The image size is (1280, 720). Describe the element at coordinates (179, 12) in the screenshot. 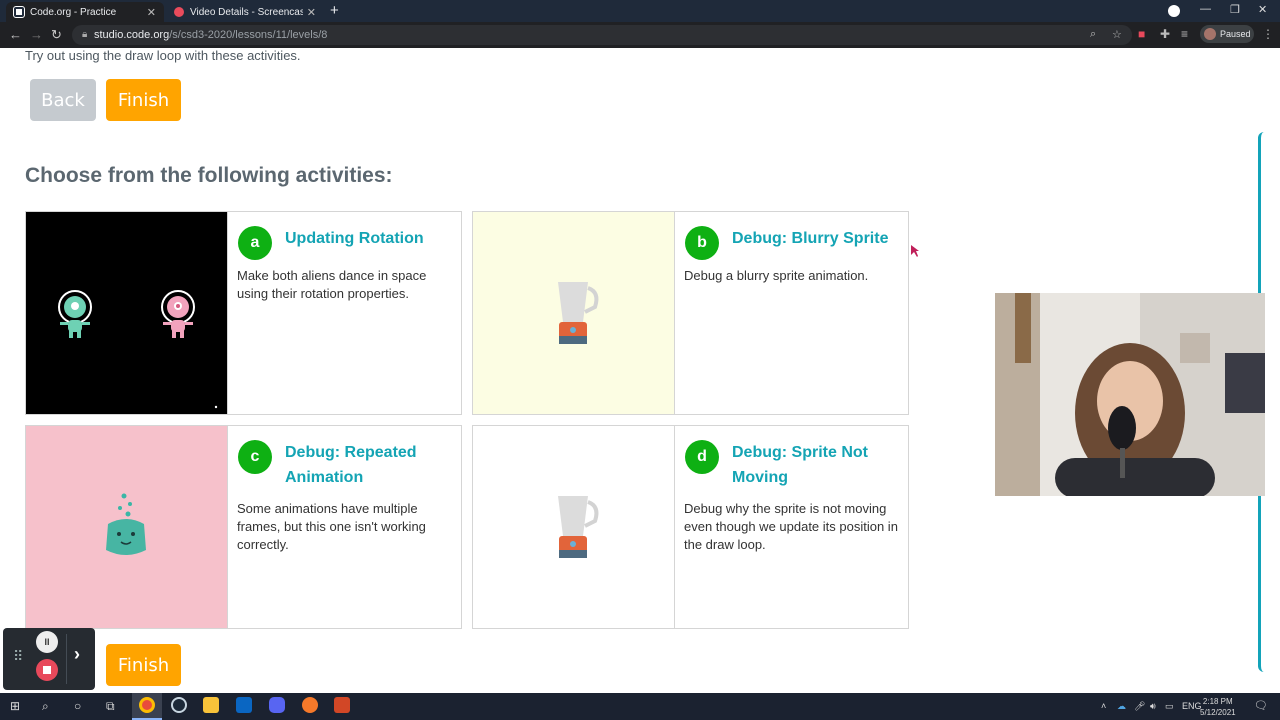

I see `screencastify-favicon-icon` at that location.